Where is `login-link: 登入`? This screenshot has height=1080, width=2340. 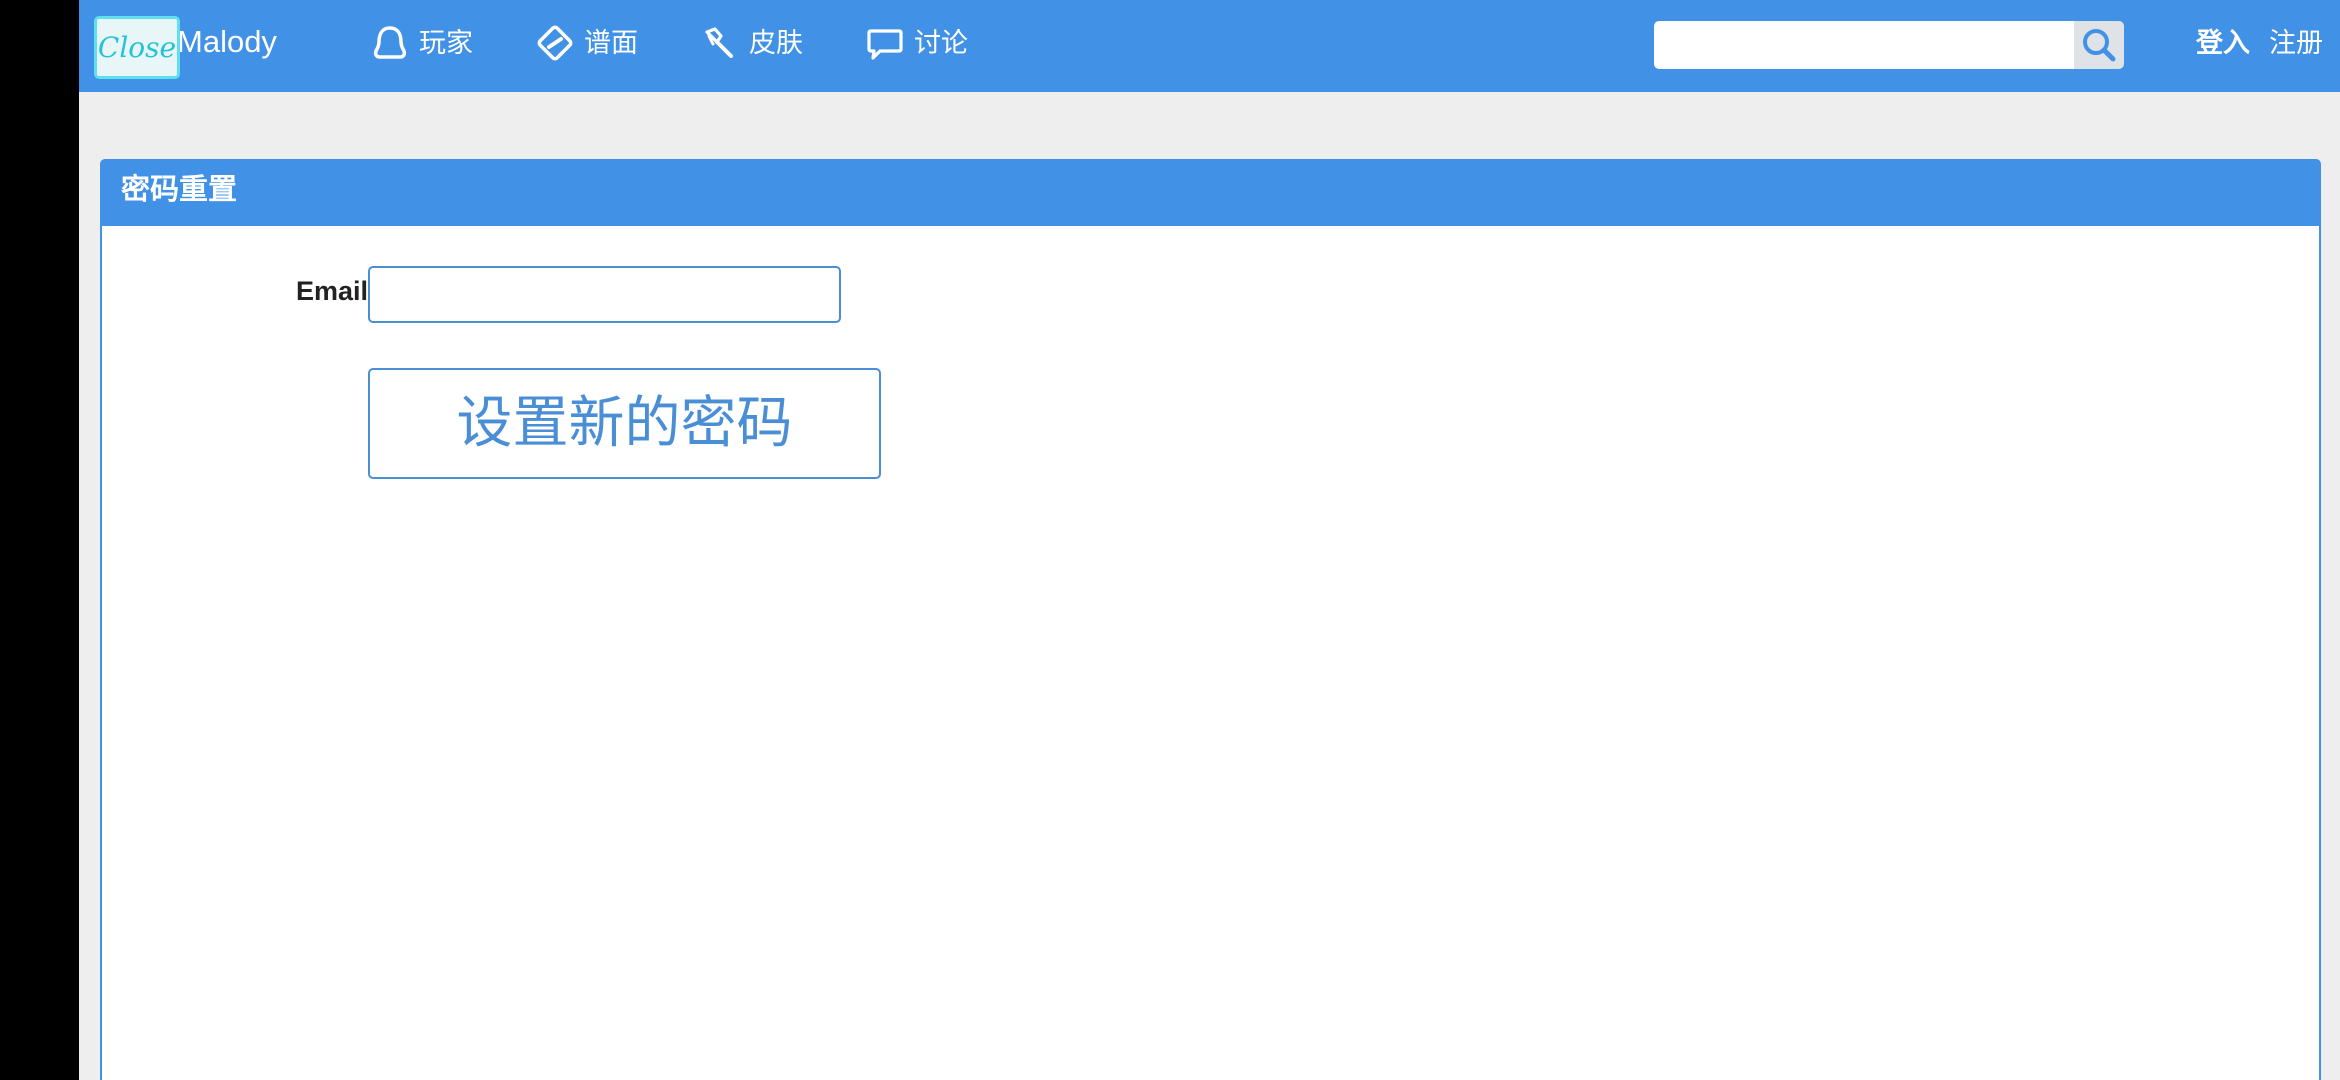
login-link: 登入 is located at coordinates (2223, 43).